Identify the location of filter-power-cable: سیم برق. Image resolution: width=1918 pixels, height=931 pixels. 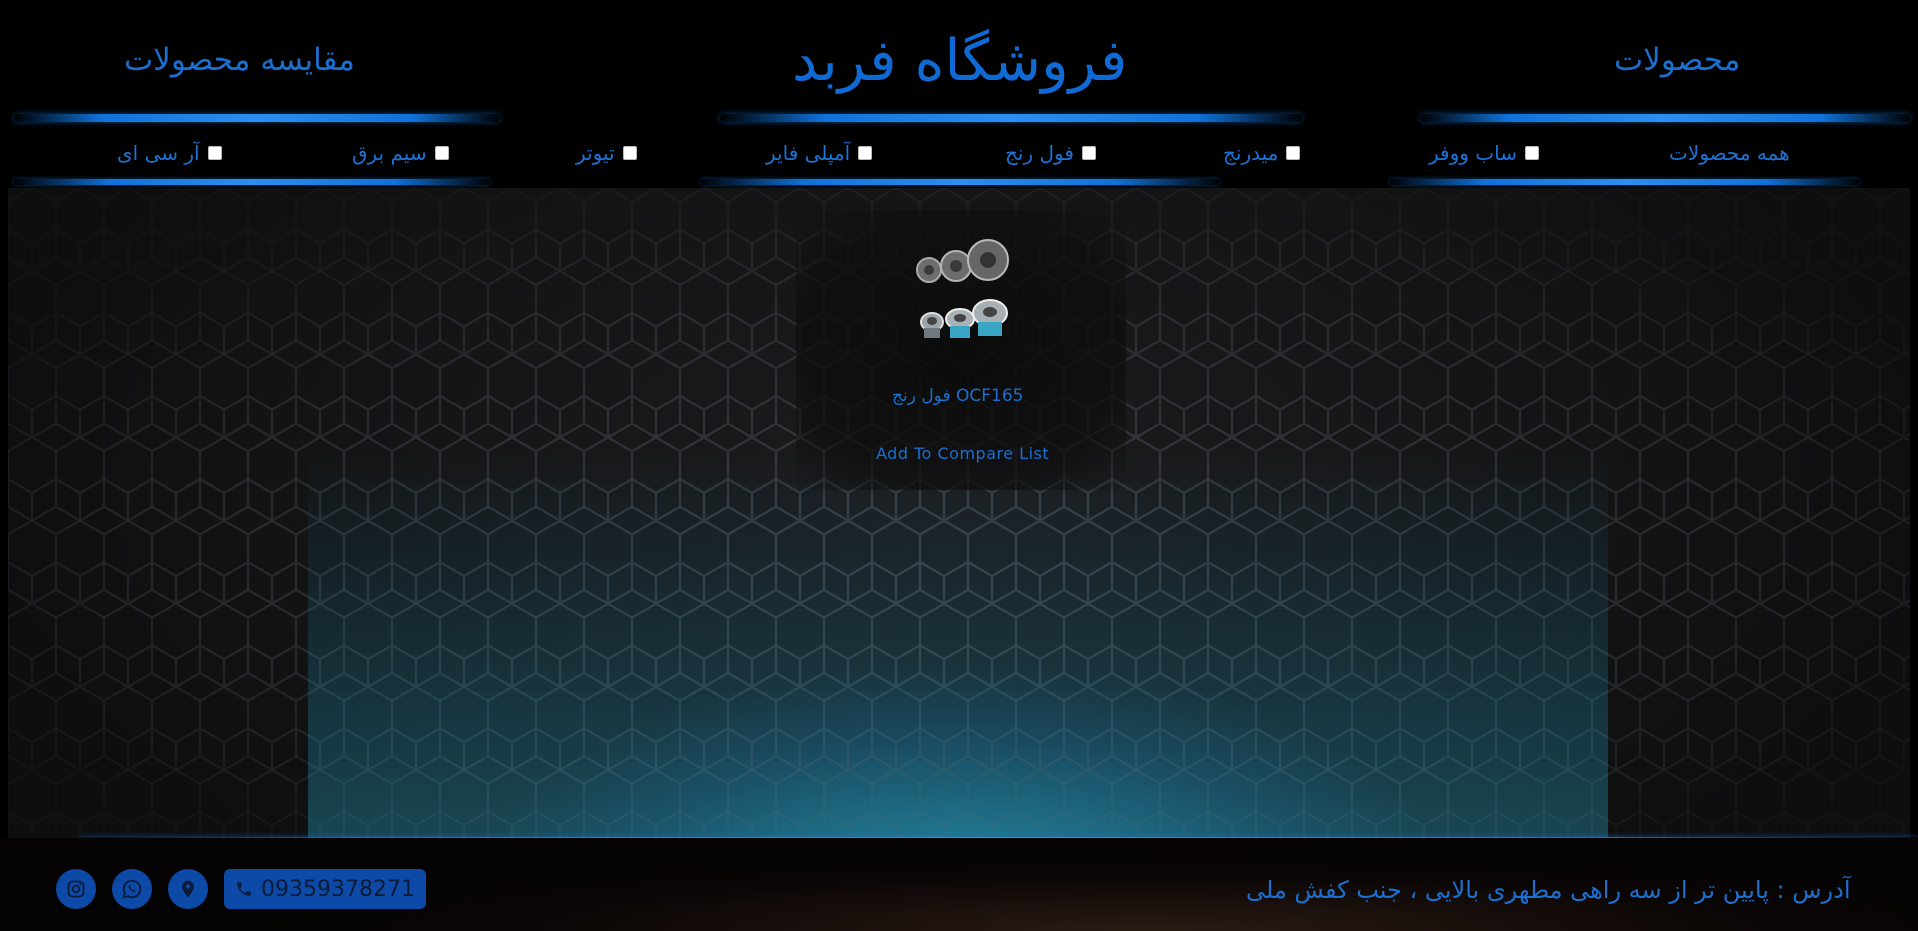
(400, 153).